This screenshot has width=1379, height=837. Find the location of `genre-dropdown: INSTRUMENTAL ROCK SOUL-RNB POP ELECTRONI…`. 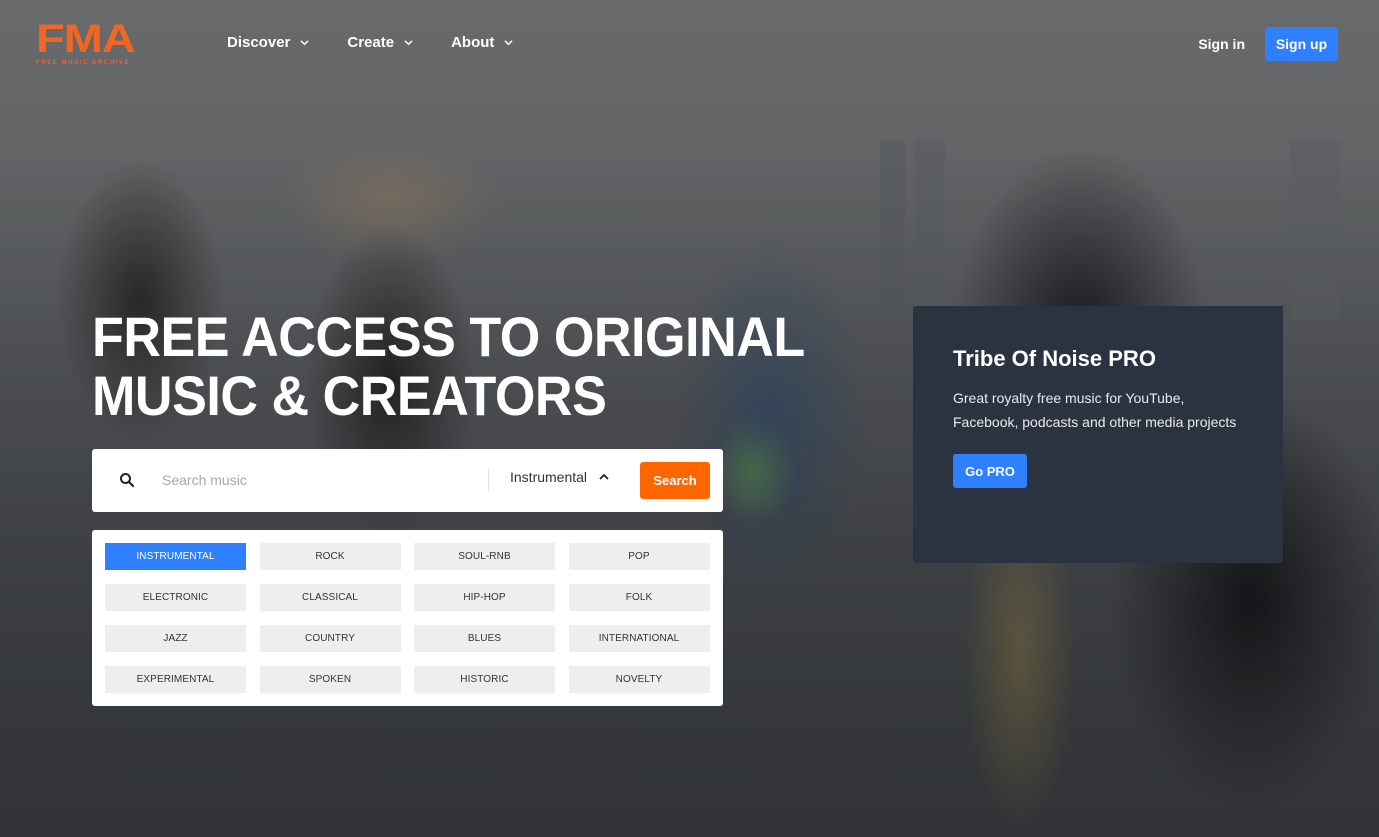

genre-dropdown: INSTRUMENTAL ROCK SOUL-RNB POP ELECTRONI… is located at coordinates (407, 618).